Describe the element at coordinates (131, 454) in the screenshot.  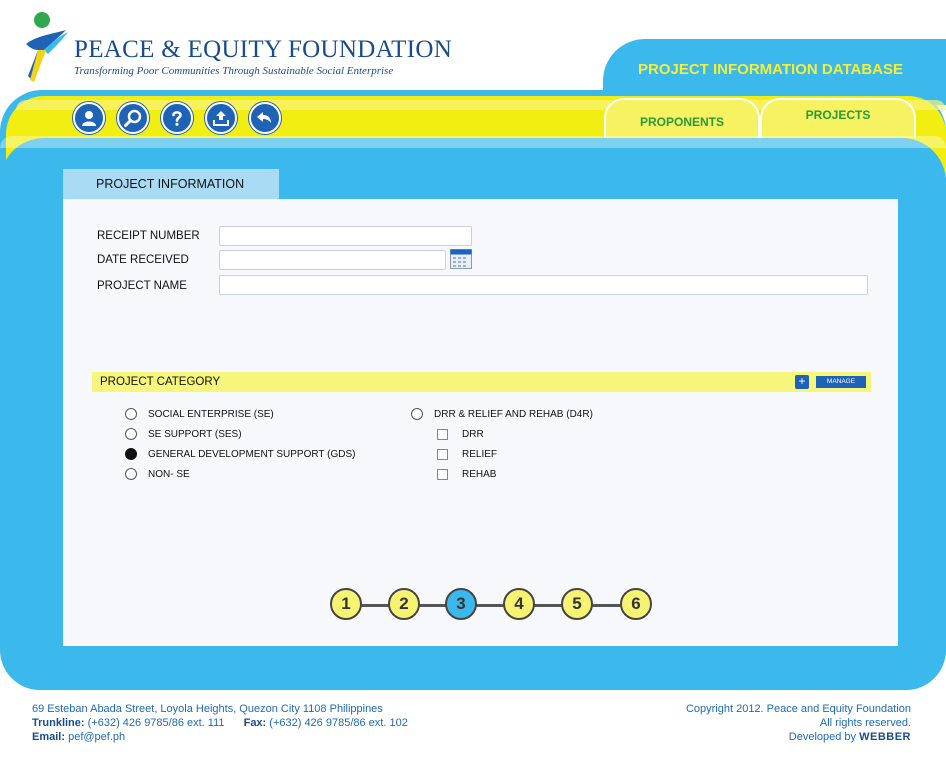
I see `radio-general-development-support` at that location.